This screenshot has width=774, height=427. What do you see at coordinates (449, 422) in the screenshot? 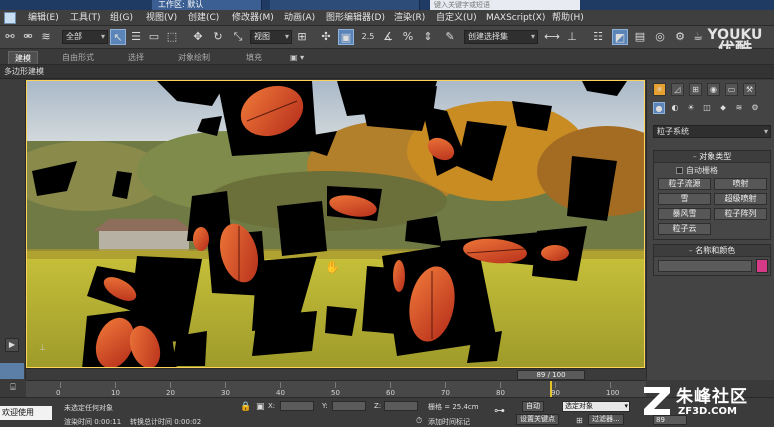
I see `add-time-tag: 添加时间标记` at bounding box center [449, 422].